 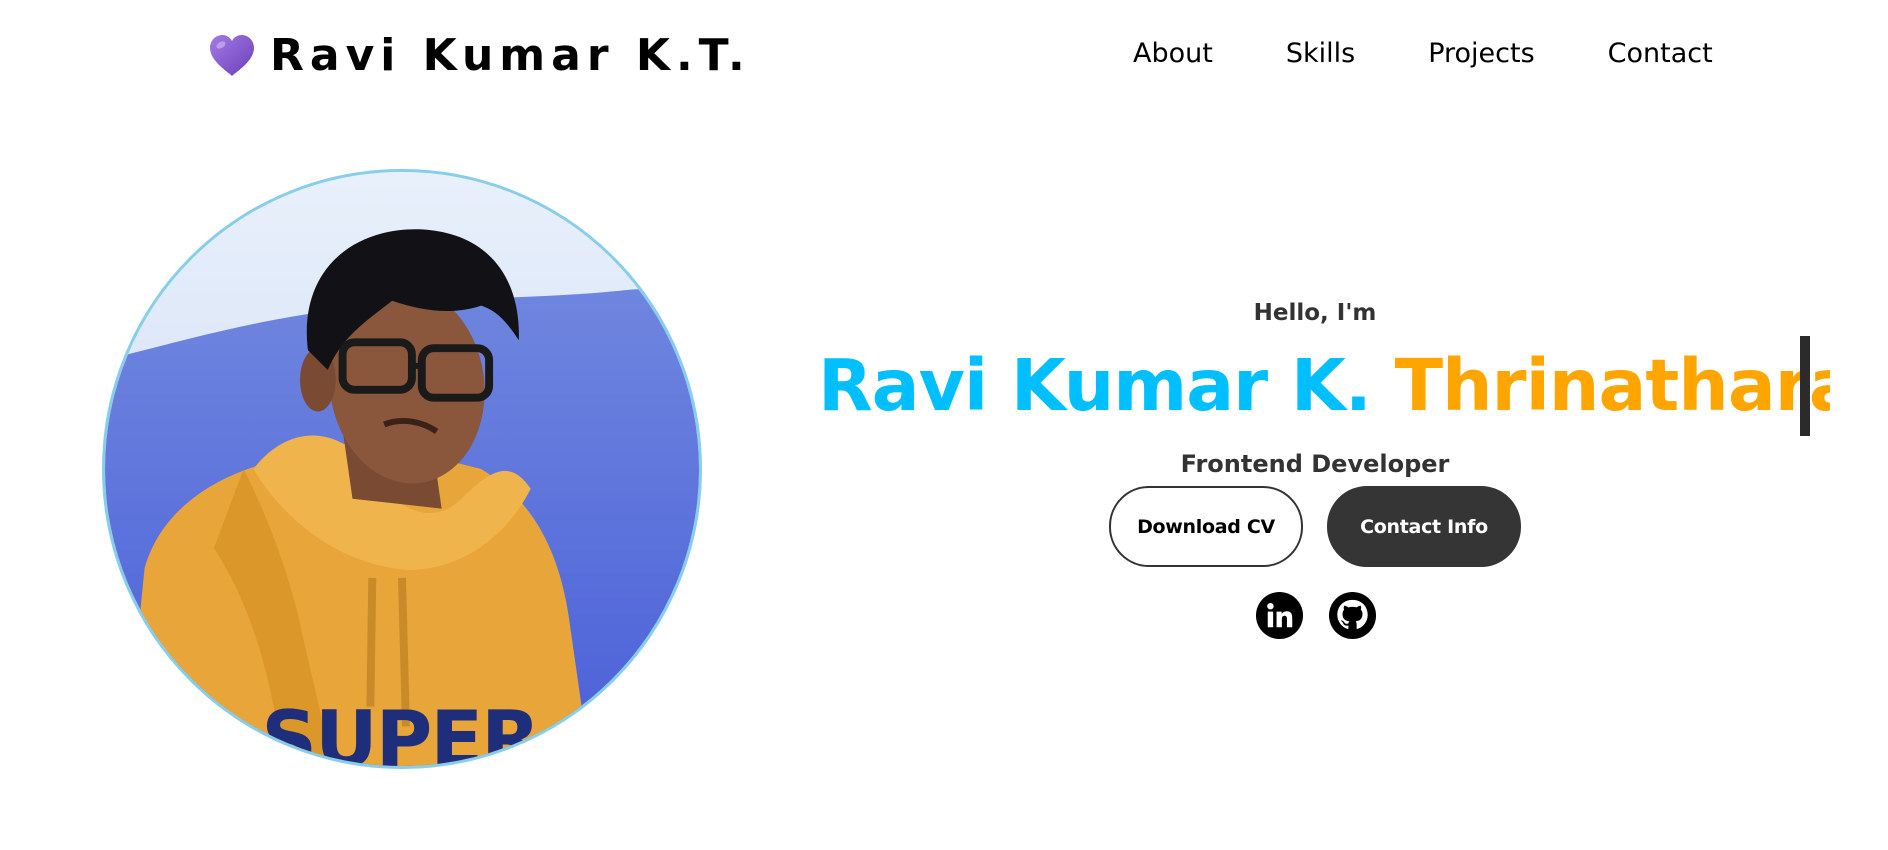 I want to click on site-logo: Ravi Kumar K.T., so click(x=479, y=55).